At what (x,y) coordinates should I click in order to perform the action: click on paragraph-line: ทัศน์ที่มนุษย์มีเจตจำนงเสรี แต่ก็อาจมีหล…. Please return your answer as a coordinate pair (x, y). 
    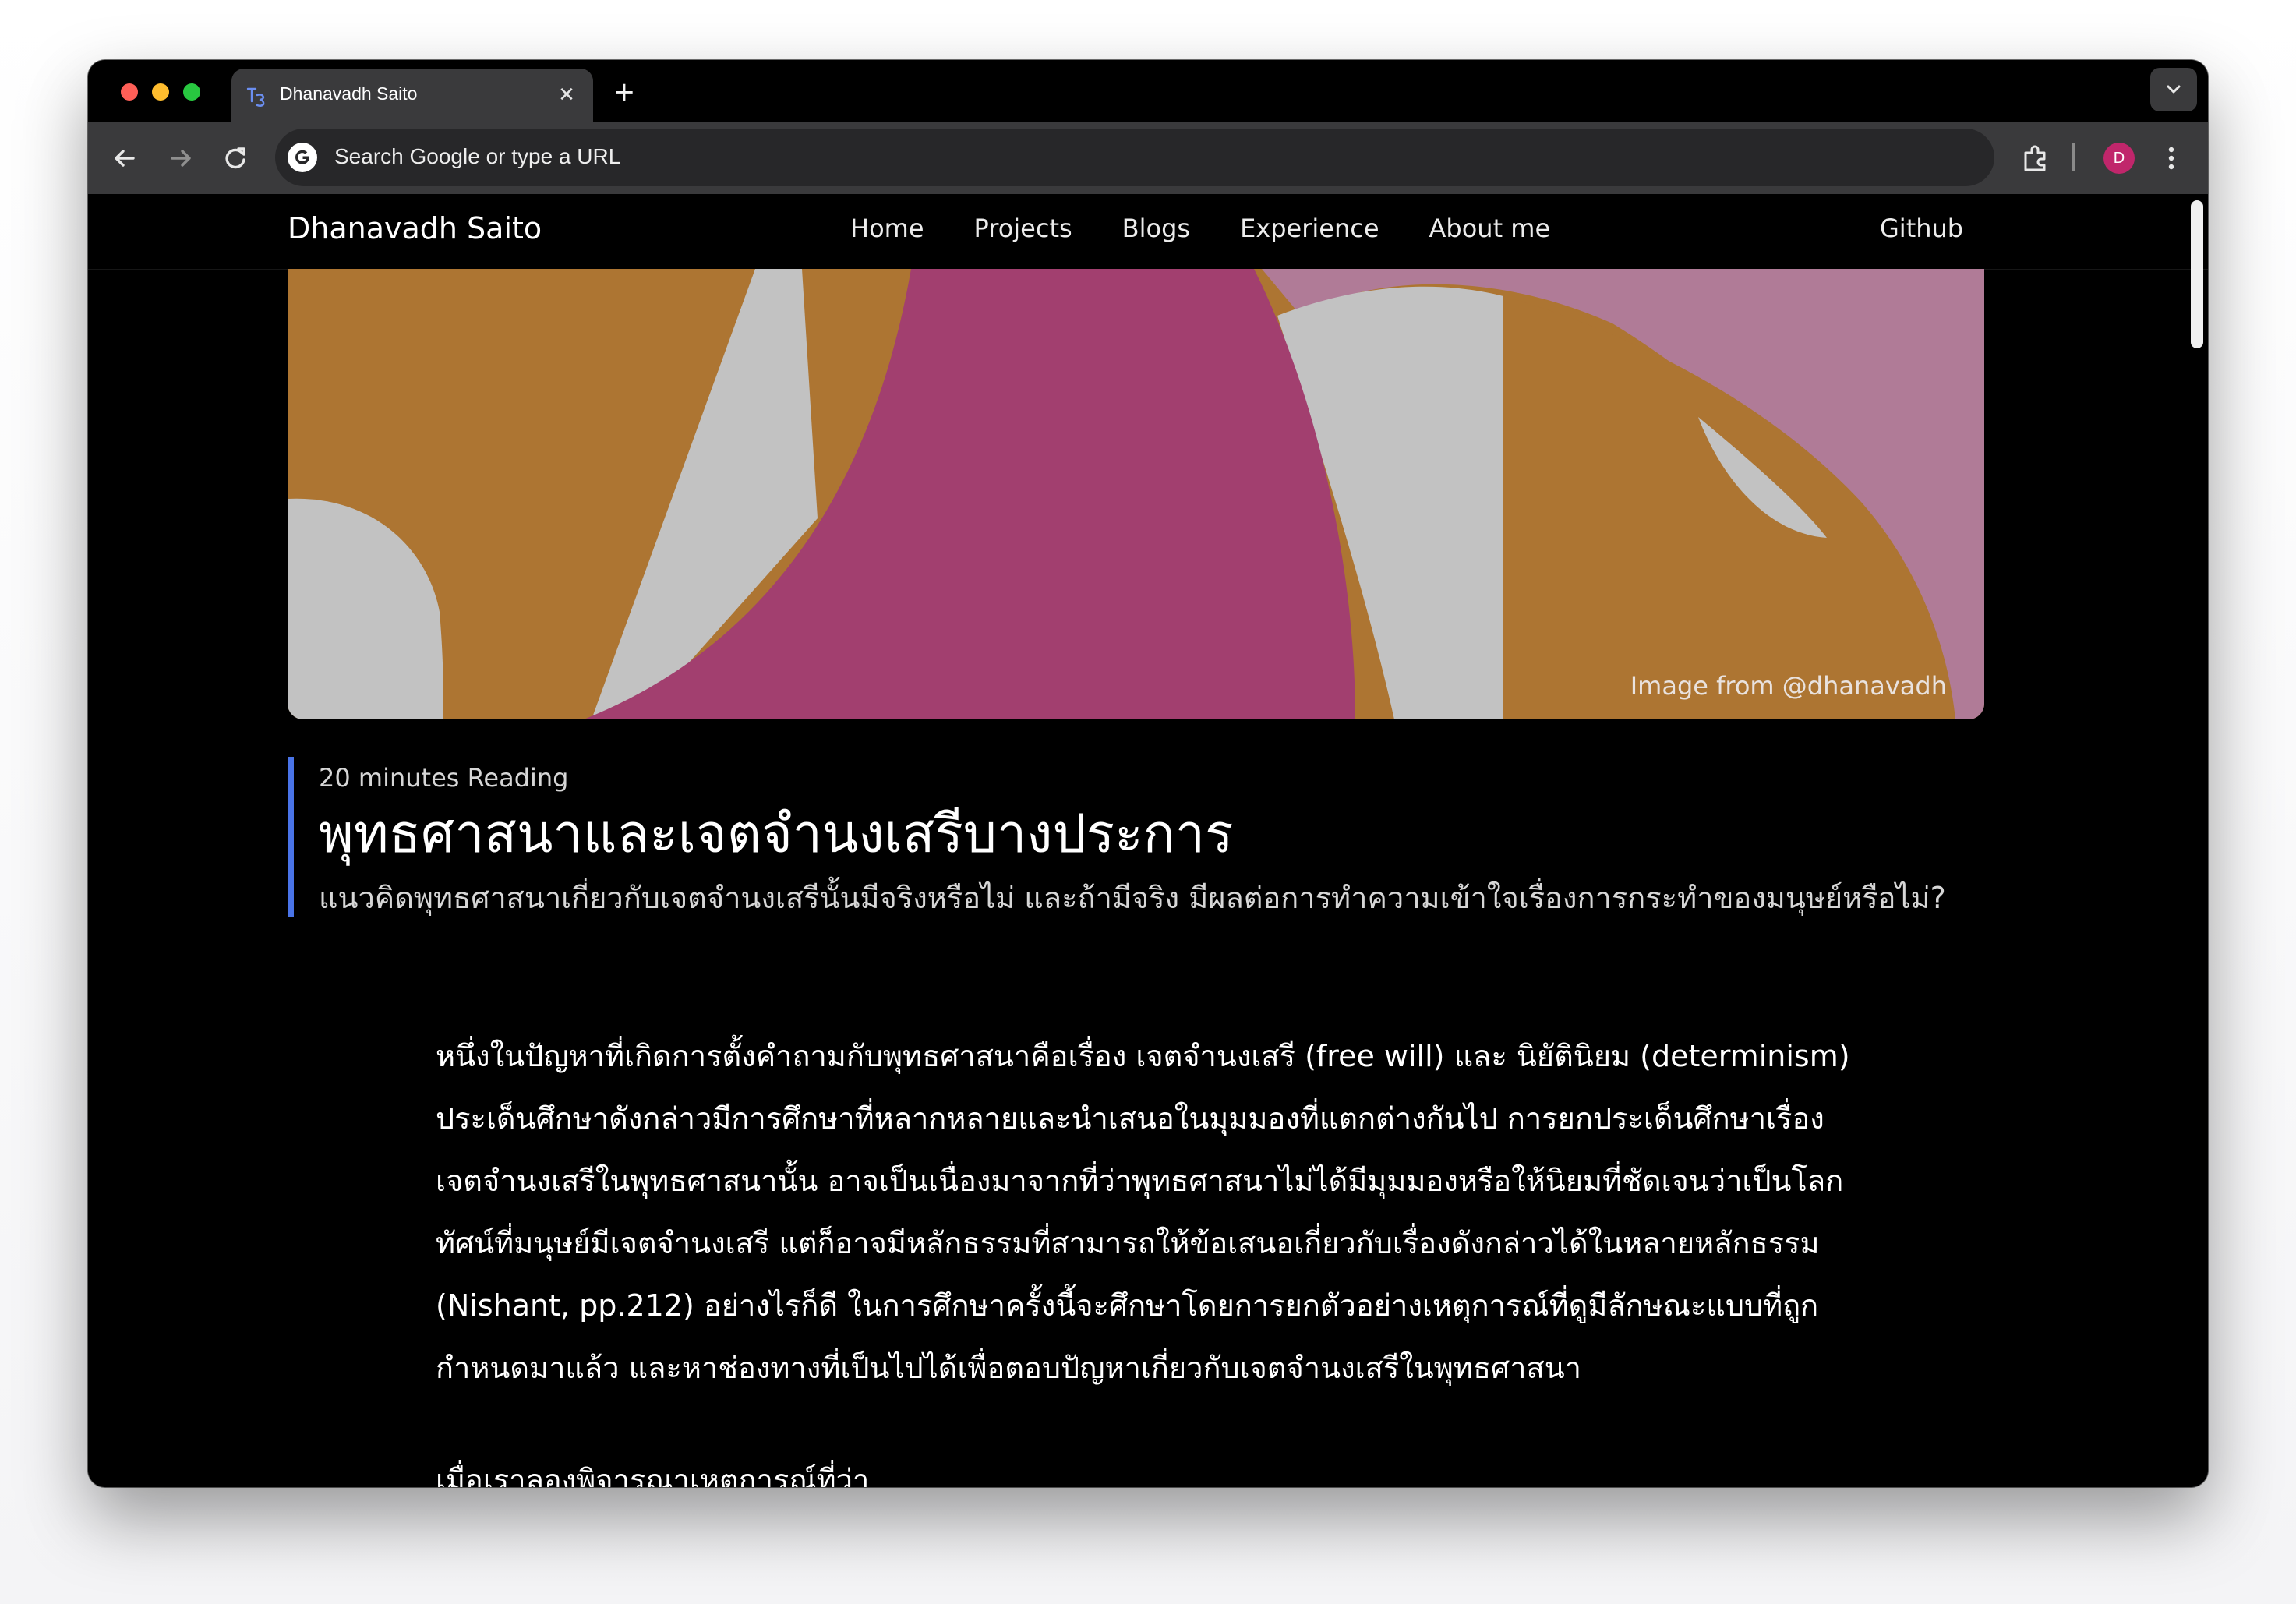
    Looking at the image, I should click on (1128, 1243).